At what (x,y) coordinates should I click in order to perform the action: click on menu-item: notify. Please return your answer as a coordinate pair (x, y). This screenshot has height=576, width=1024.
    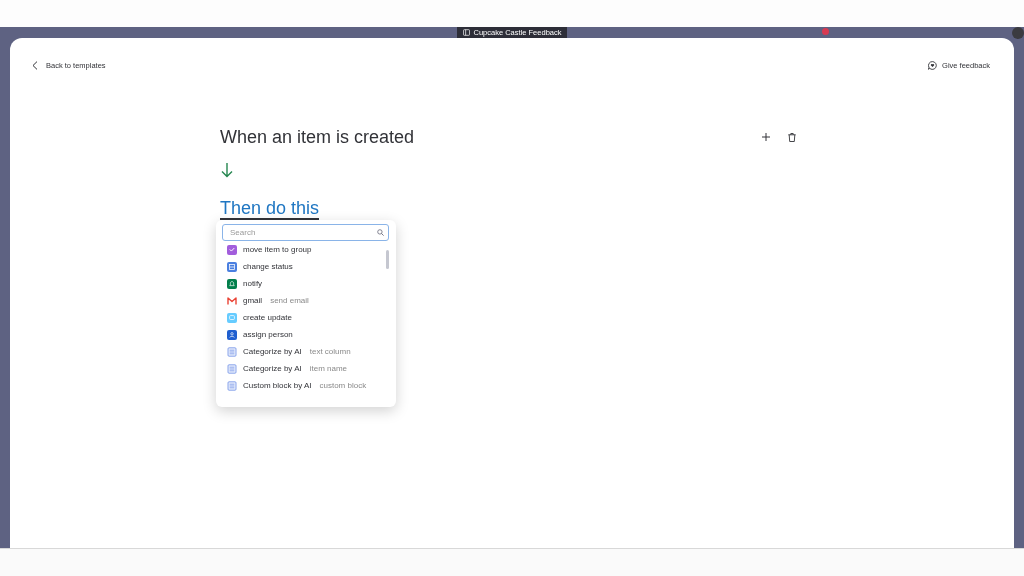
    Looking at the image, I should click on (306, 283).